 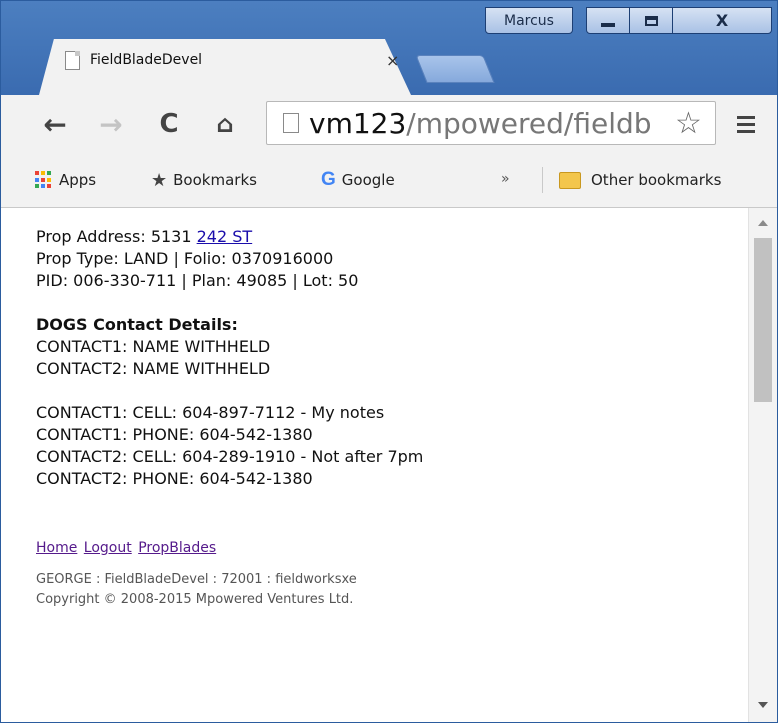 I want to click on contact-heading: DOGS Contact Details:, so click(x=137, y=324).